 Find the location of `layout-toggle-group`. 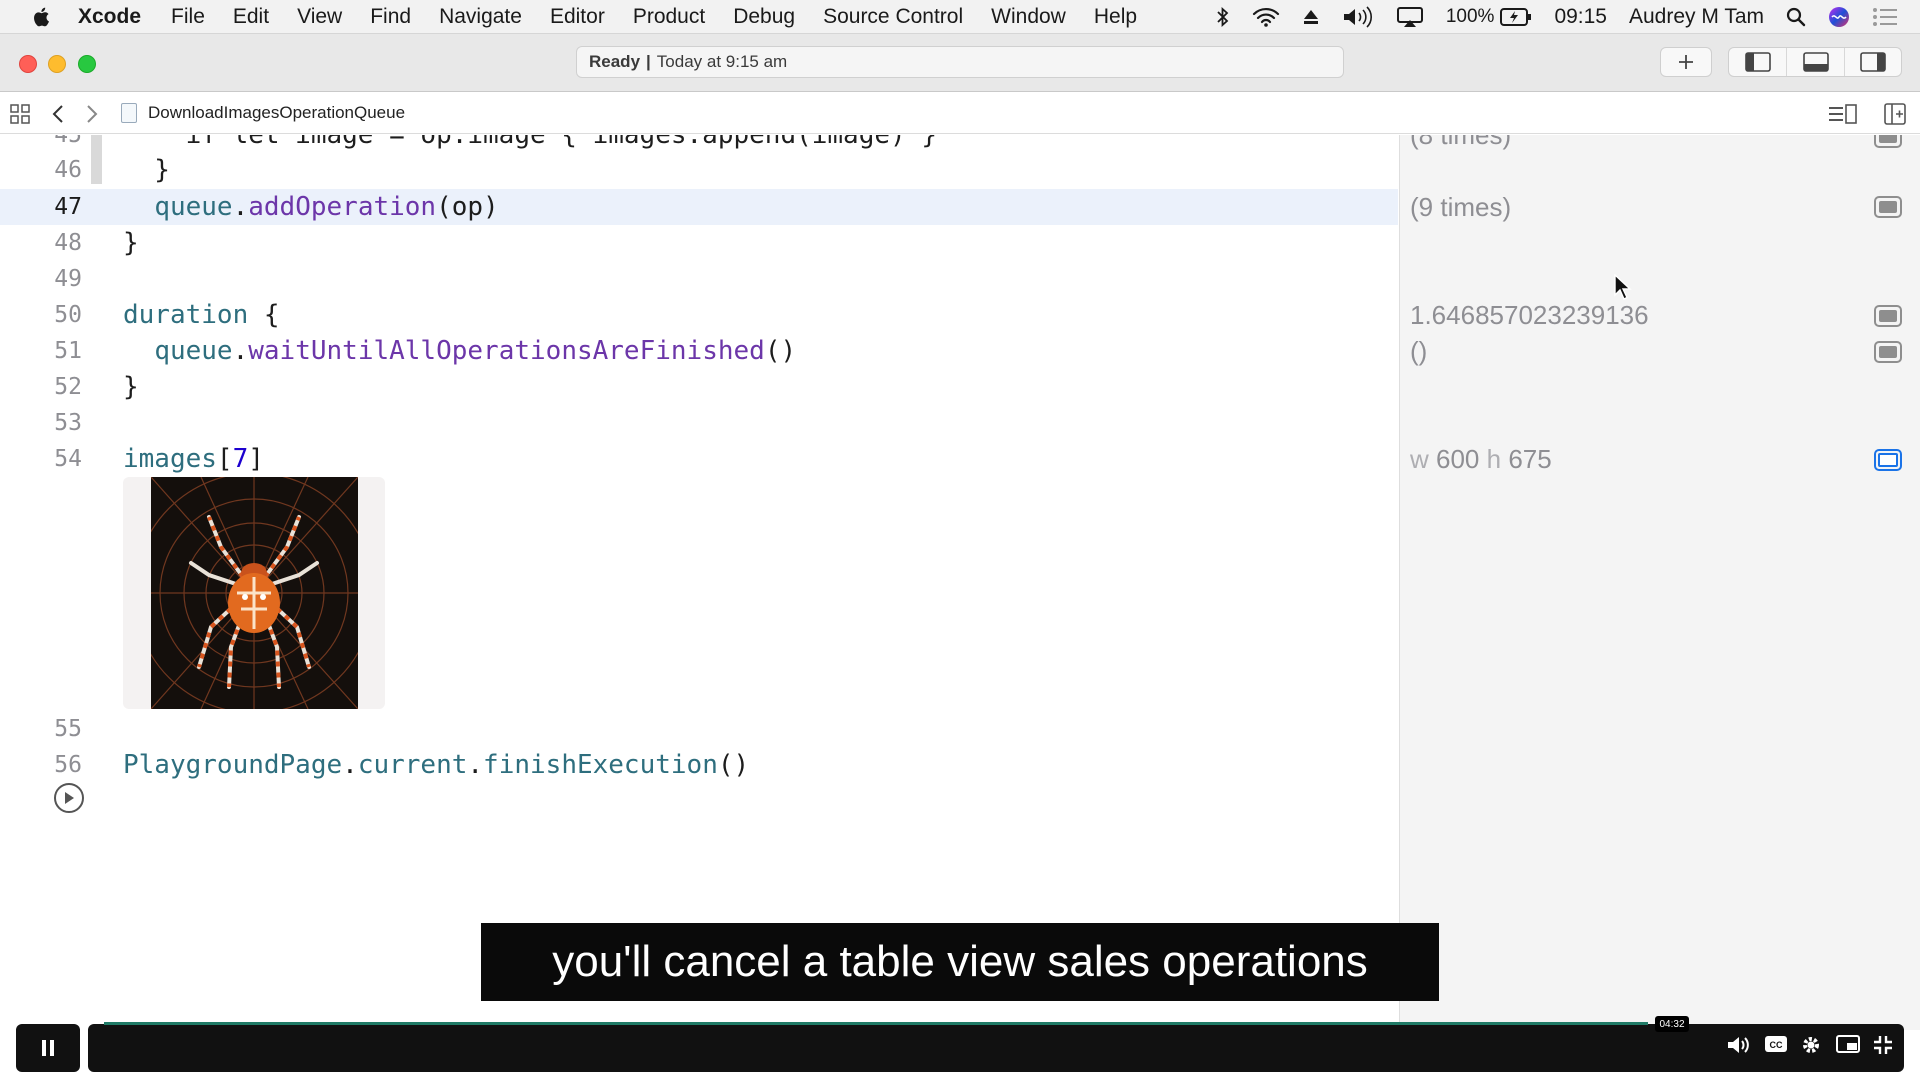

layout-toggle-group is located at coordinates (1815, 62).